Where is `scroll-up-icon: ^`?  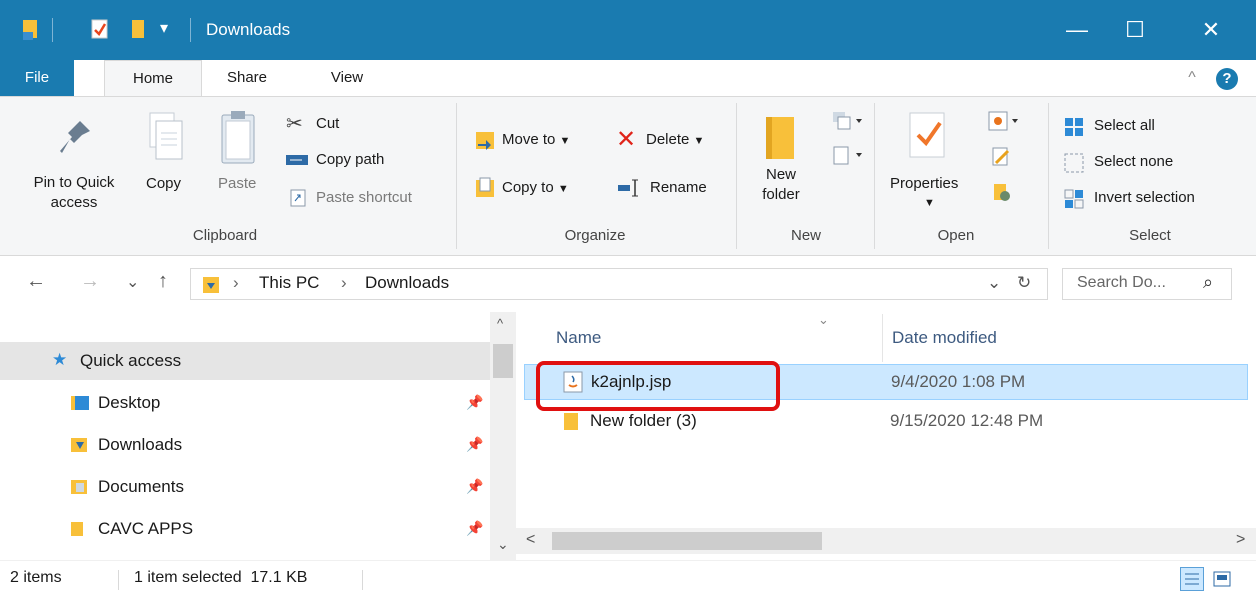
scroll-up-icon: ^ is located at coordinates (500, 323).